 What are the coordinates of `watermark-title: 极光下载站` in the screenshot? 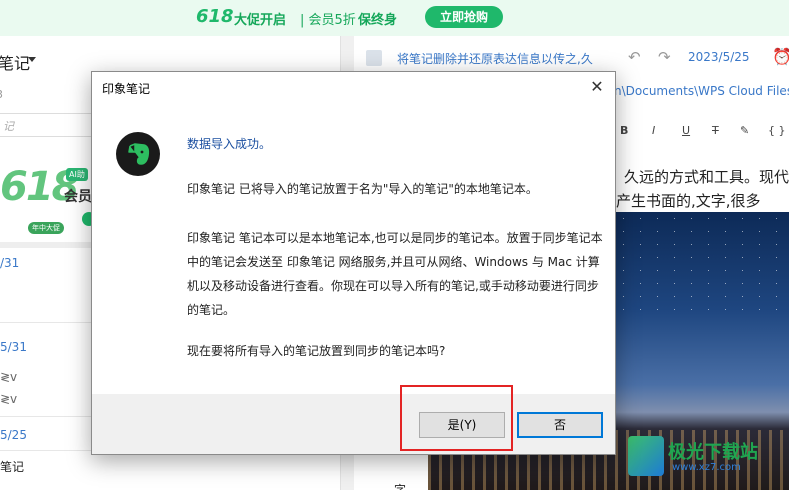 It's located at (713, 452).